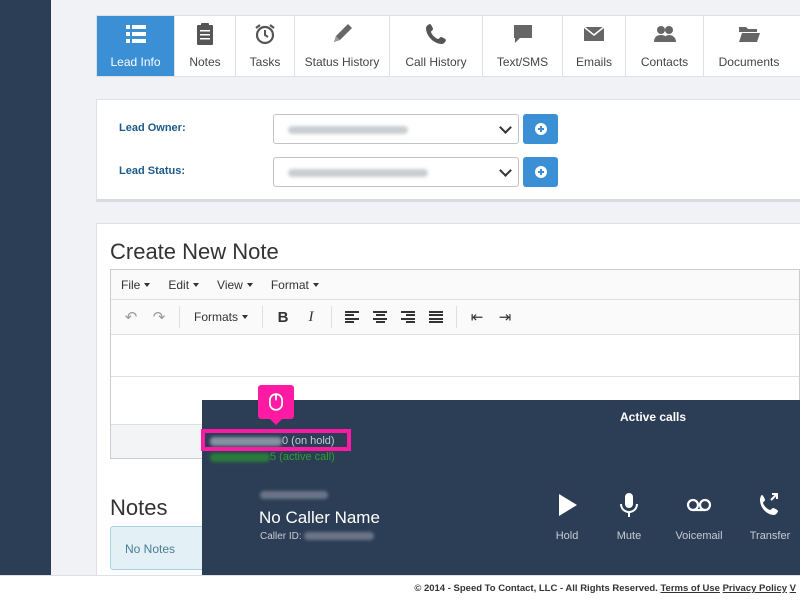 The height and width of the screenshot is (600, 800). What do you see at coordinates (629, 536) in the screenshot?
I see `mute-label: Mute` at bounding box center [629, 536].